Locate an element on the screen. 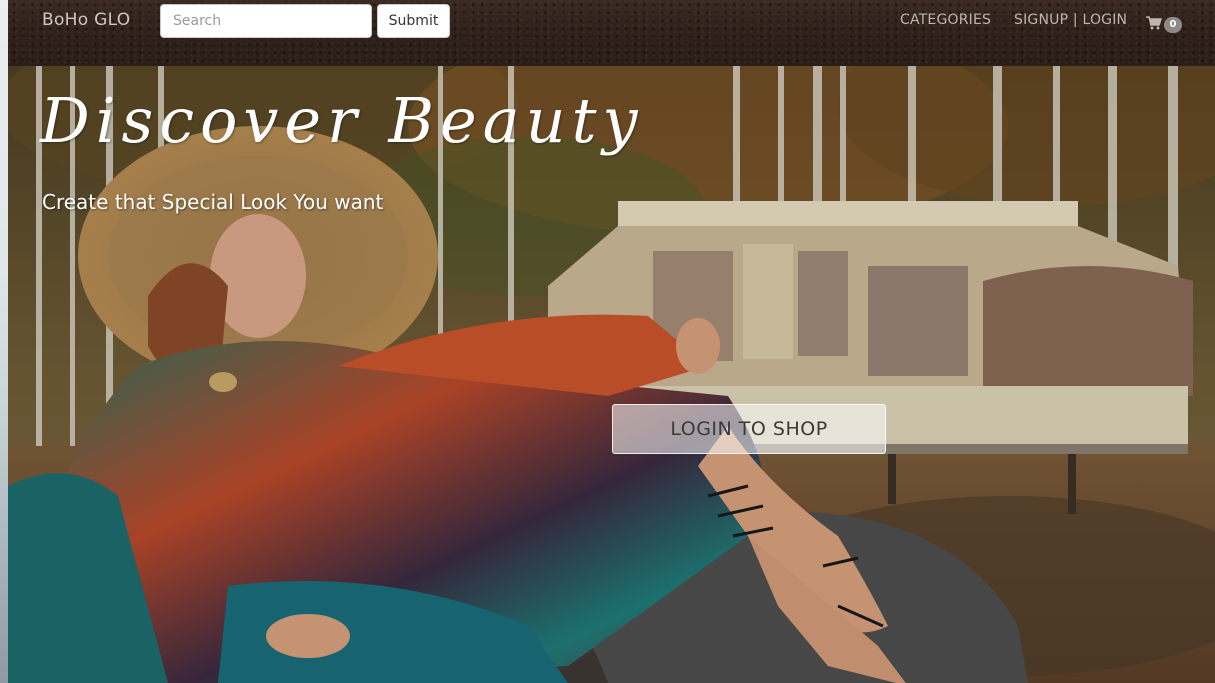 This screenshot has height=683, width=1215. login-to-shop-button: LOGIN TO SHOP is located at coordinates (749, 429).